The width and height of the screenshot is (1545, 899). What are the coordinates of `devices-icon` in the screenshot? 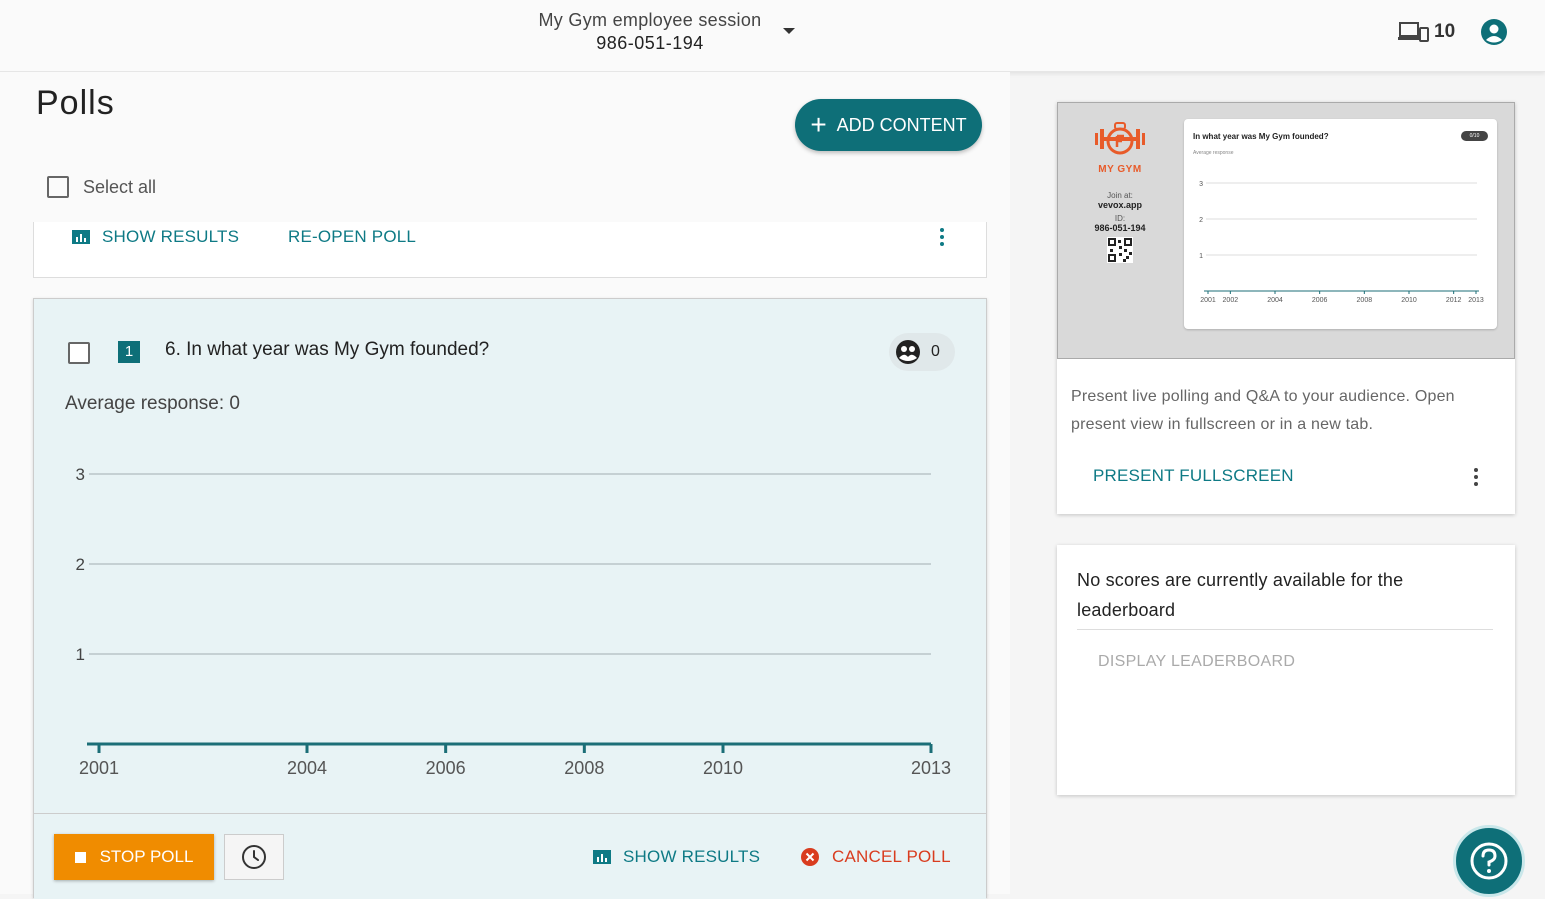 It's located at (1413, 32).